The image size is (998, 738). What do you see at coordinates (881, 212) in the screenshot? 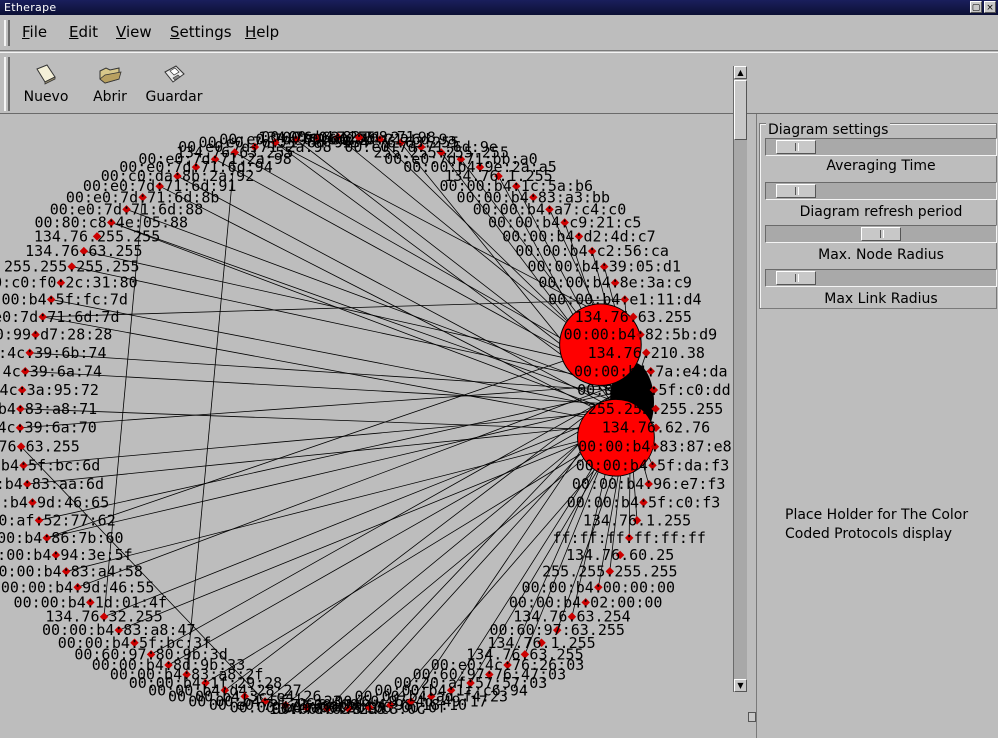
I see `refresh-period-label: Diagram refresh period` at bounding box center [881, 212].